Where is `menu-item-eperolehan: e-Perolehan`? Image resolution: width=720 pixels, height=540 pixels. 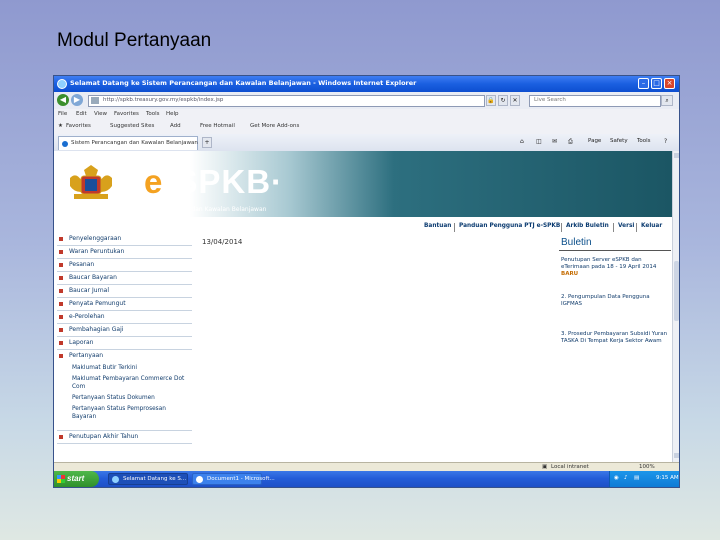 menu-item-eperolehan: e-Perolehan is located at coordinates (124, 317).